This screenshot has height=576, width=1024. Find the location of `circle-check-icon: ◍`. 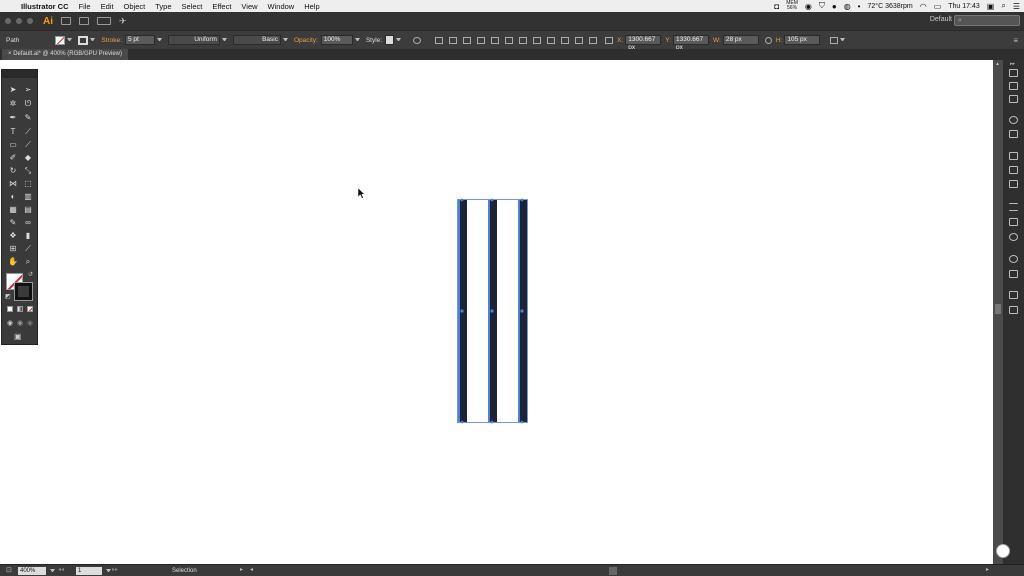

circle-check-icon: ◍ is located at coordinates (847, 6).